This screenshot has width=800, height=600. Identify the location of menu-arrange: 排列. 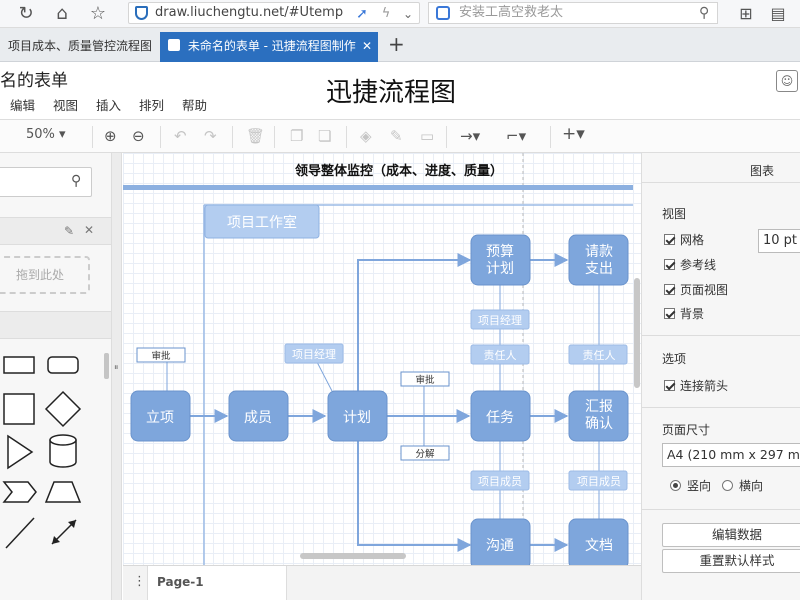
(151, 105).